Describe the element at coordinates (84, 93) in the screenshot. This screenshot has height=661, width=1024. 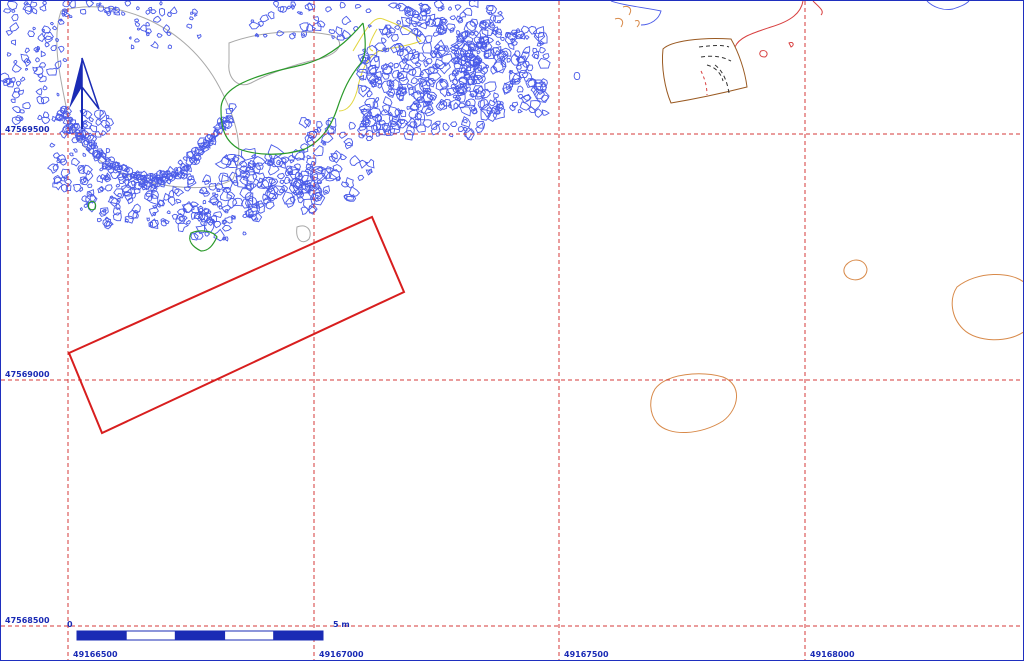
I see `north-arrow-icon` at that location.